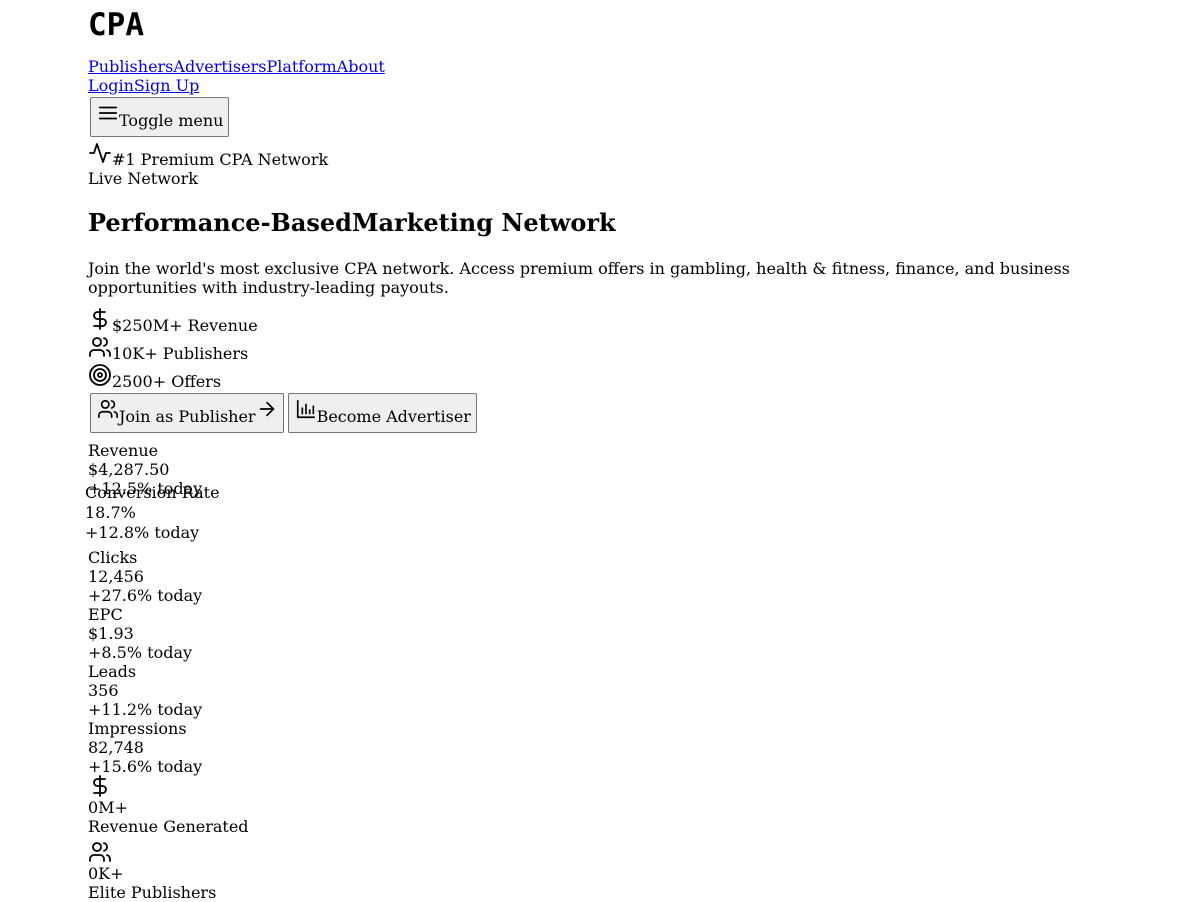 The height and width of the screenshot is (902, 1200). What do you see at coordinates (111, 85) in the screenshot?
I see `login-link: Login` at bounding box center [111, 85].